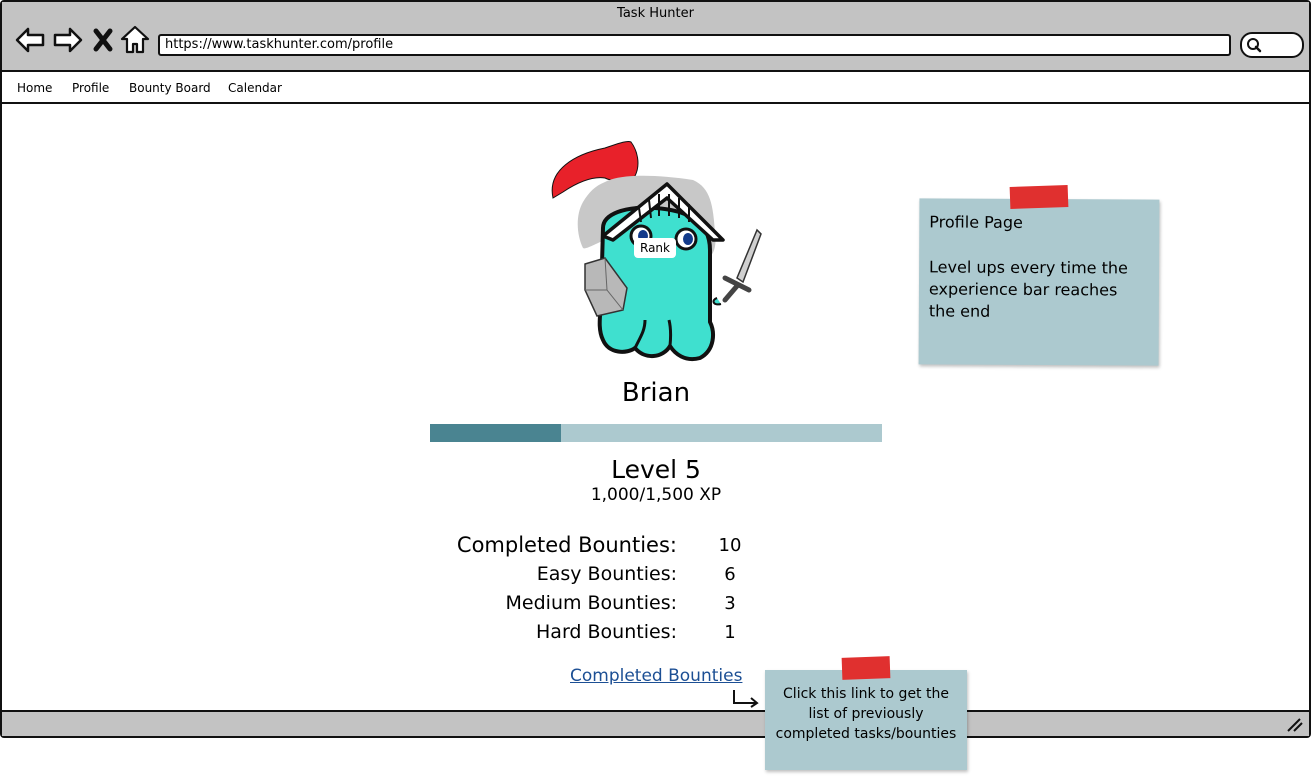  What do you see at coordinates (656, 433) in the screenshot?
I see `xp-progress-bar` at bounding box center [656, 433].